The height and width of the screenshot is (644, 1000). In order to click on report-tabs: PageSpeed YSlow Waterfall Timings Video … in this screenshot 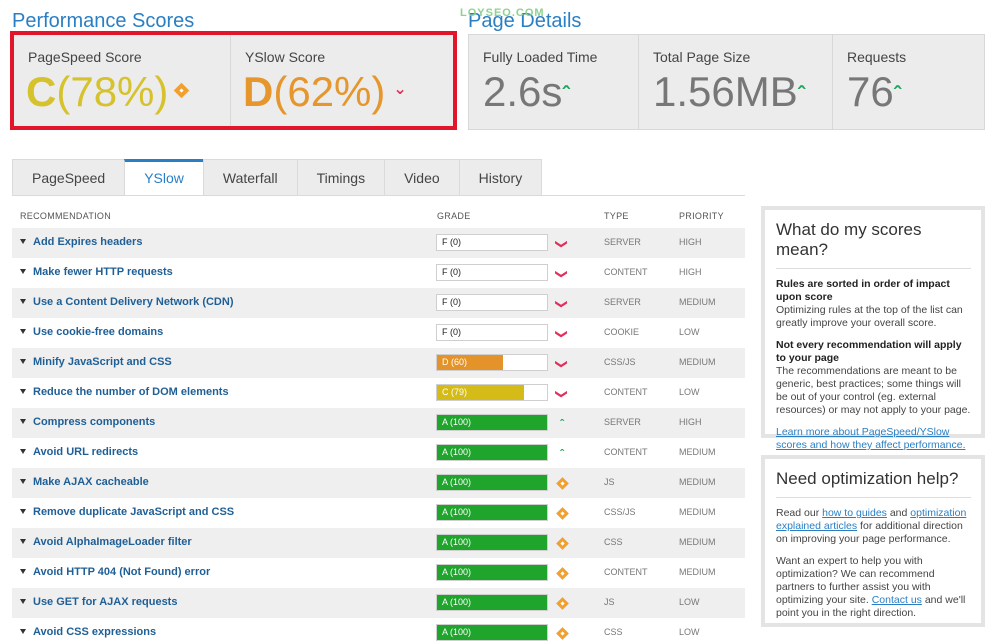, I will do `click(277, 177)`.